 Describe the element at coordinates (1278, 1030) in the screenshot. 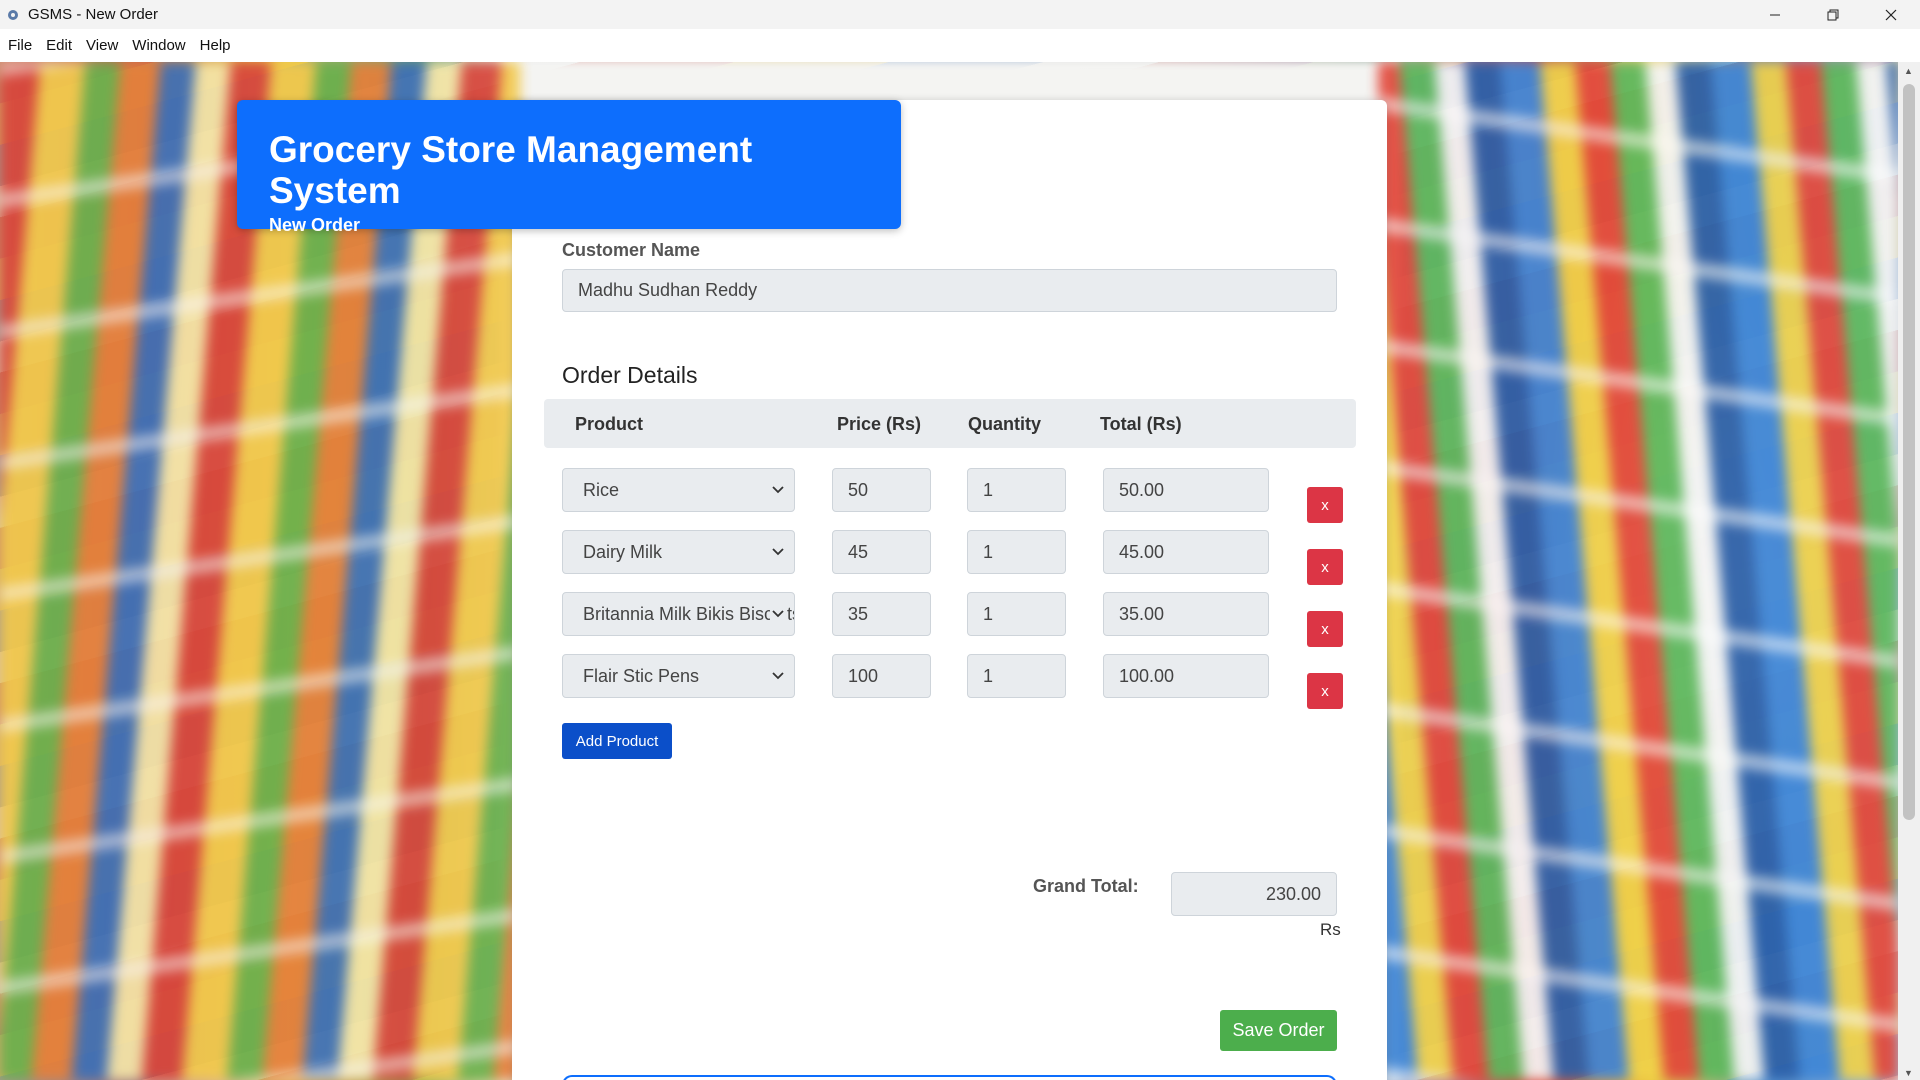

I see `save-order-button: Save Order` at that location.